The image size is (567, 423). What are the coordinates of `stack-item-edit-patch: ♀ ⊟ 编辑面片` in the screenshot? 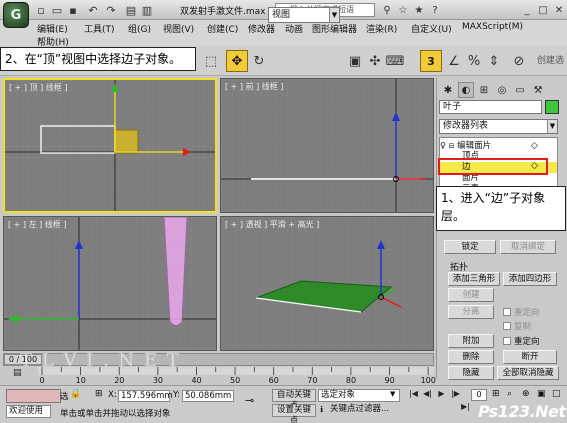 It's located at (498, 145).